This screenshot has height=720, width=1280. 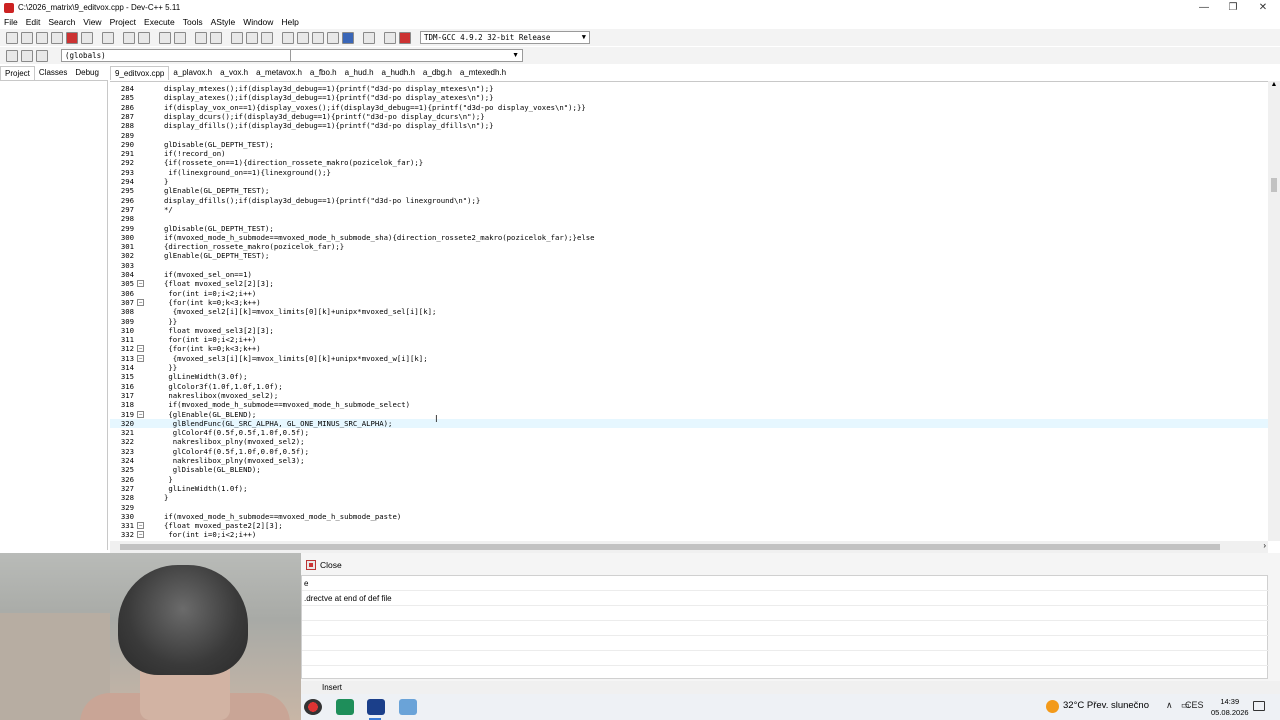 What do you see at coordinates (689, 488) in the screenshot?
I see `code-line: 327 glLineWidth(1.0f);` at bounding box center [689, 488].